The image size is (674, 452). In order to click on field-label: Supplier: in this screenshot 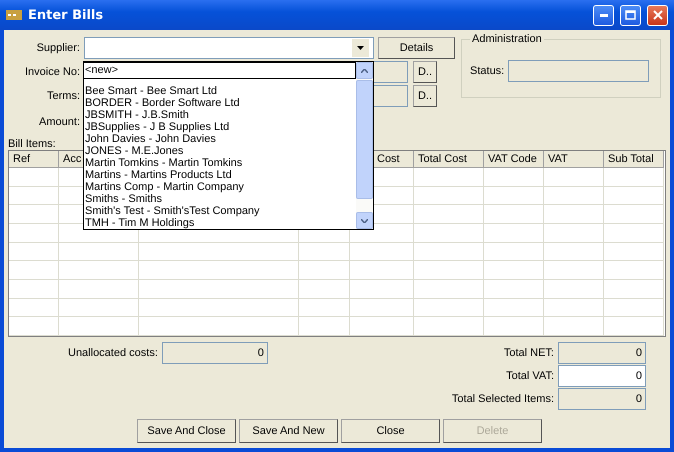, I will do `click(58, 48)`.